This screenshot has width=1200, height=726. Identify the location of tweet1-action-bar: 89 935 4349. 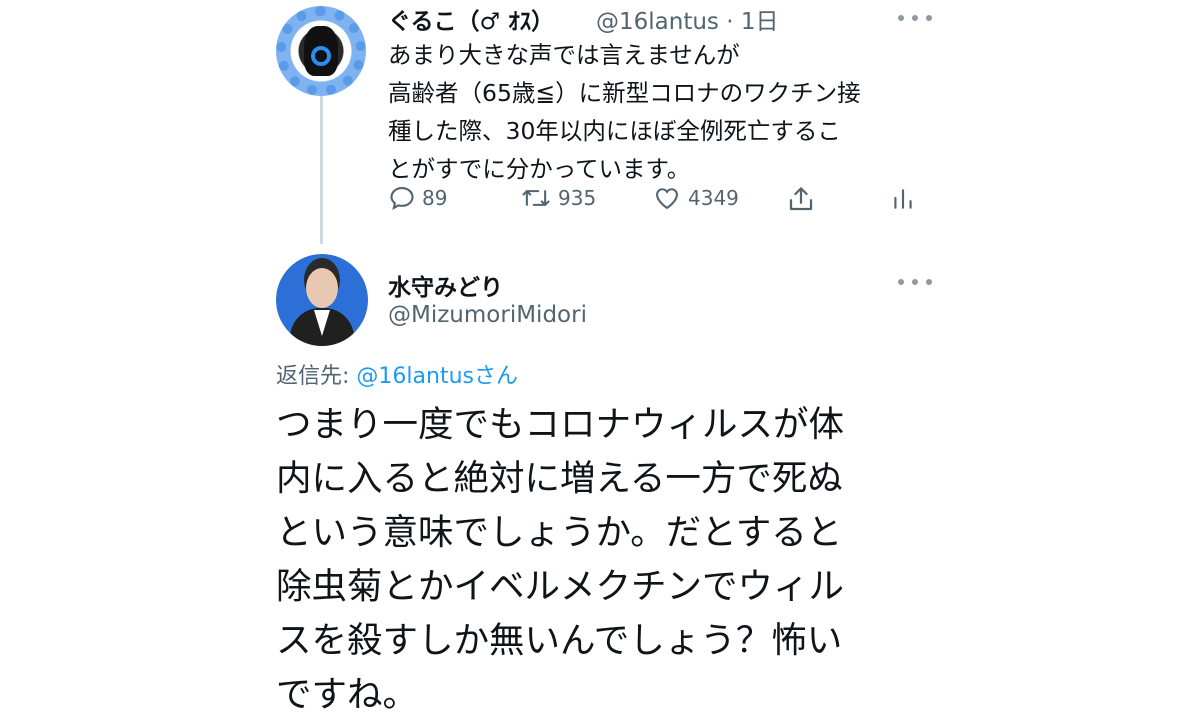
(658, 200).